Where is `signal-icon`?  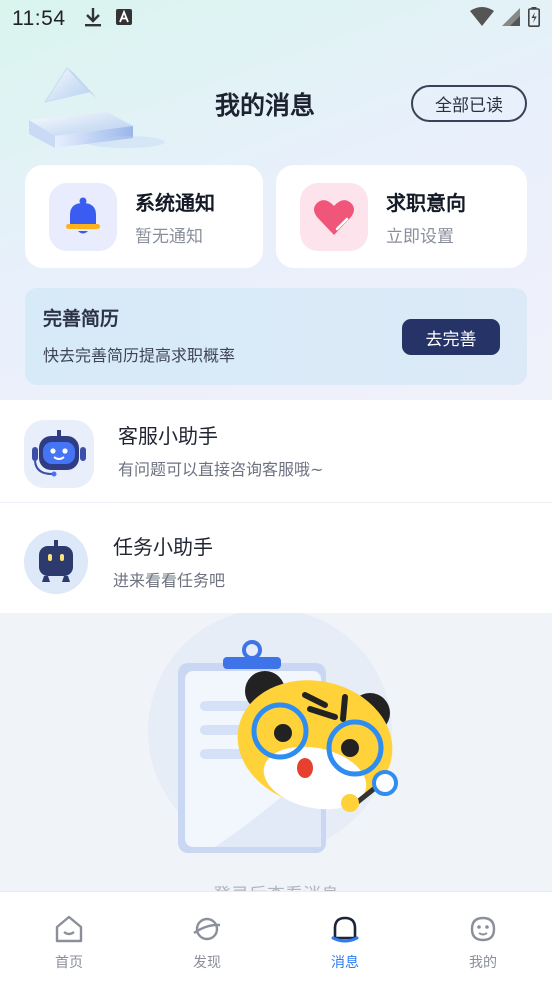
signal-icon is located at coordinates (511, 19).